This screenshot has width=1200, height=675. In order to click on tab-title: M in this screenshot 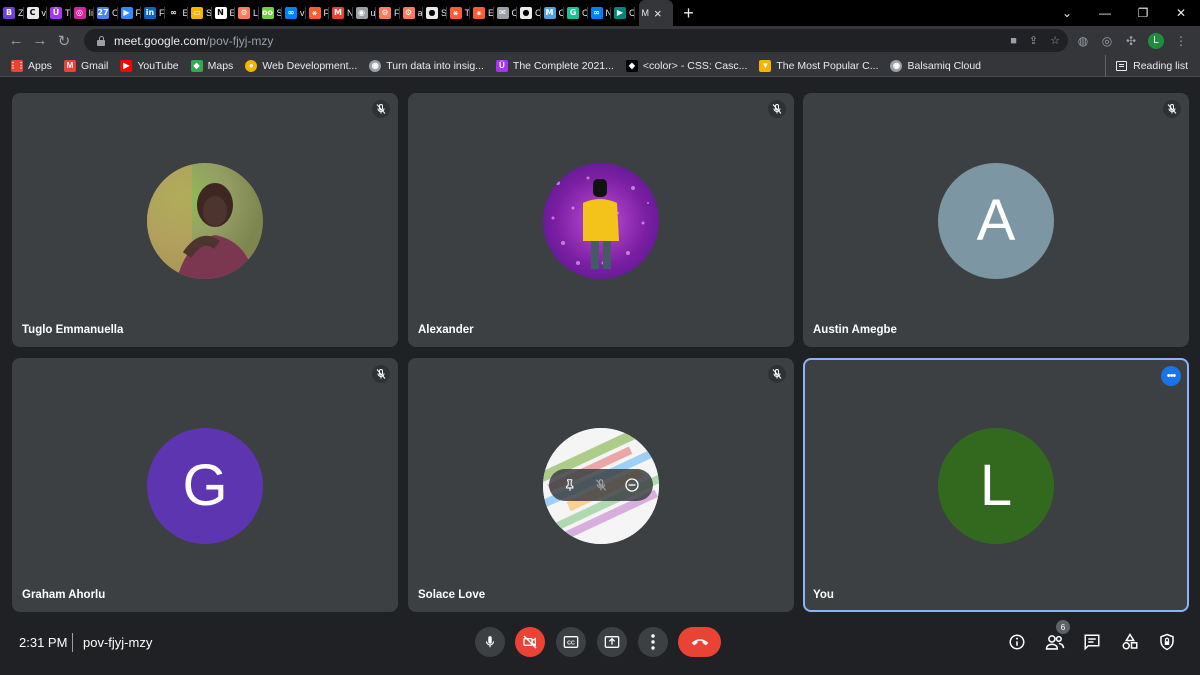, I will do `click(645, 13)`.